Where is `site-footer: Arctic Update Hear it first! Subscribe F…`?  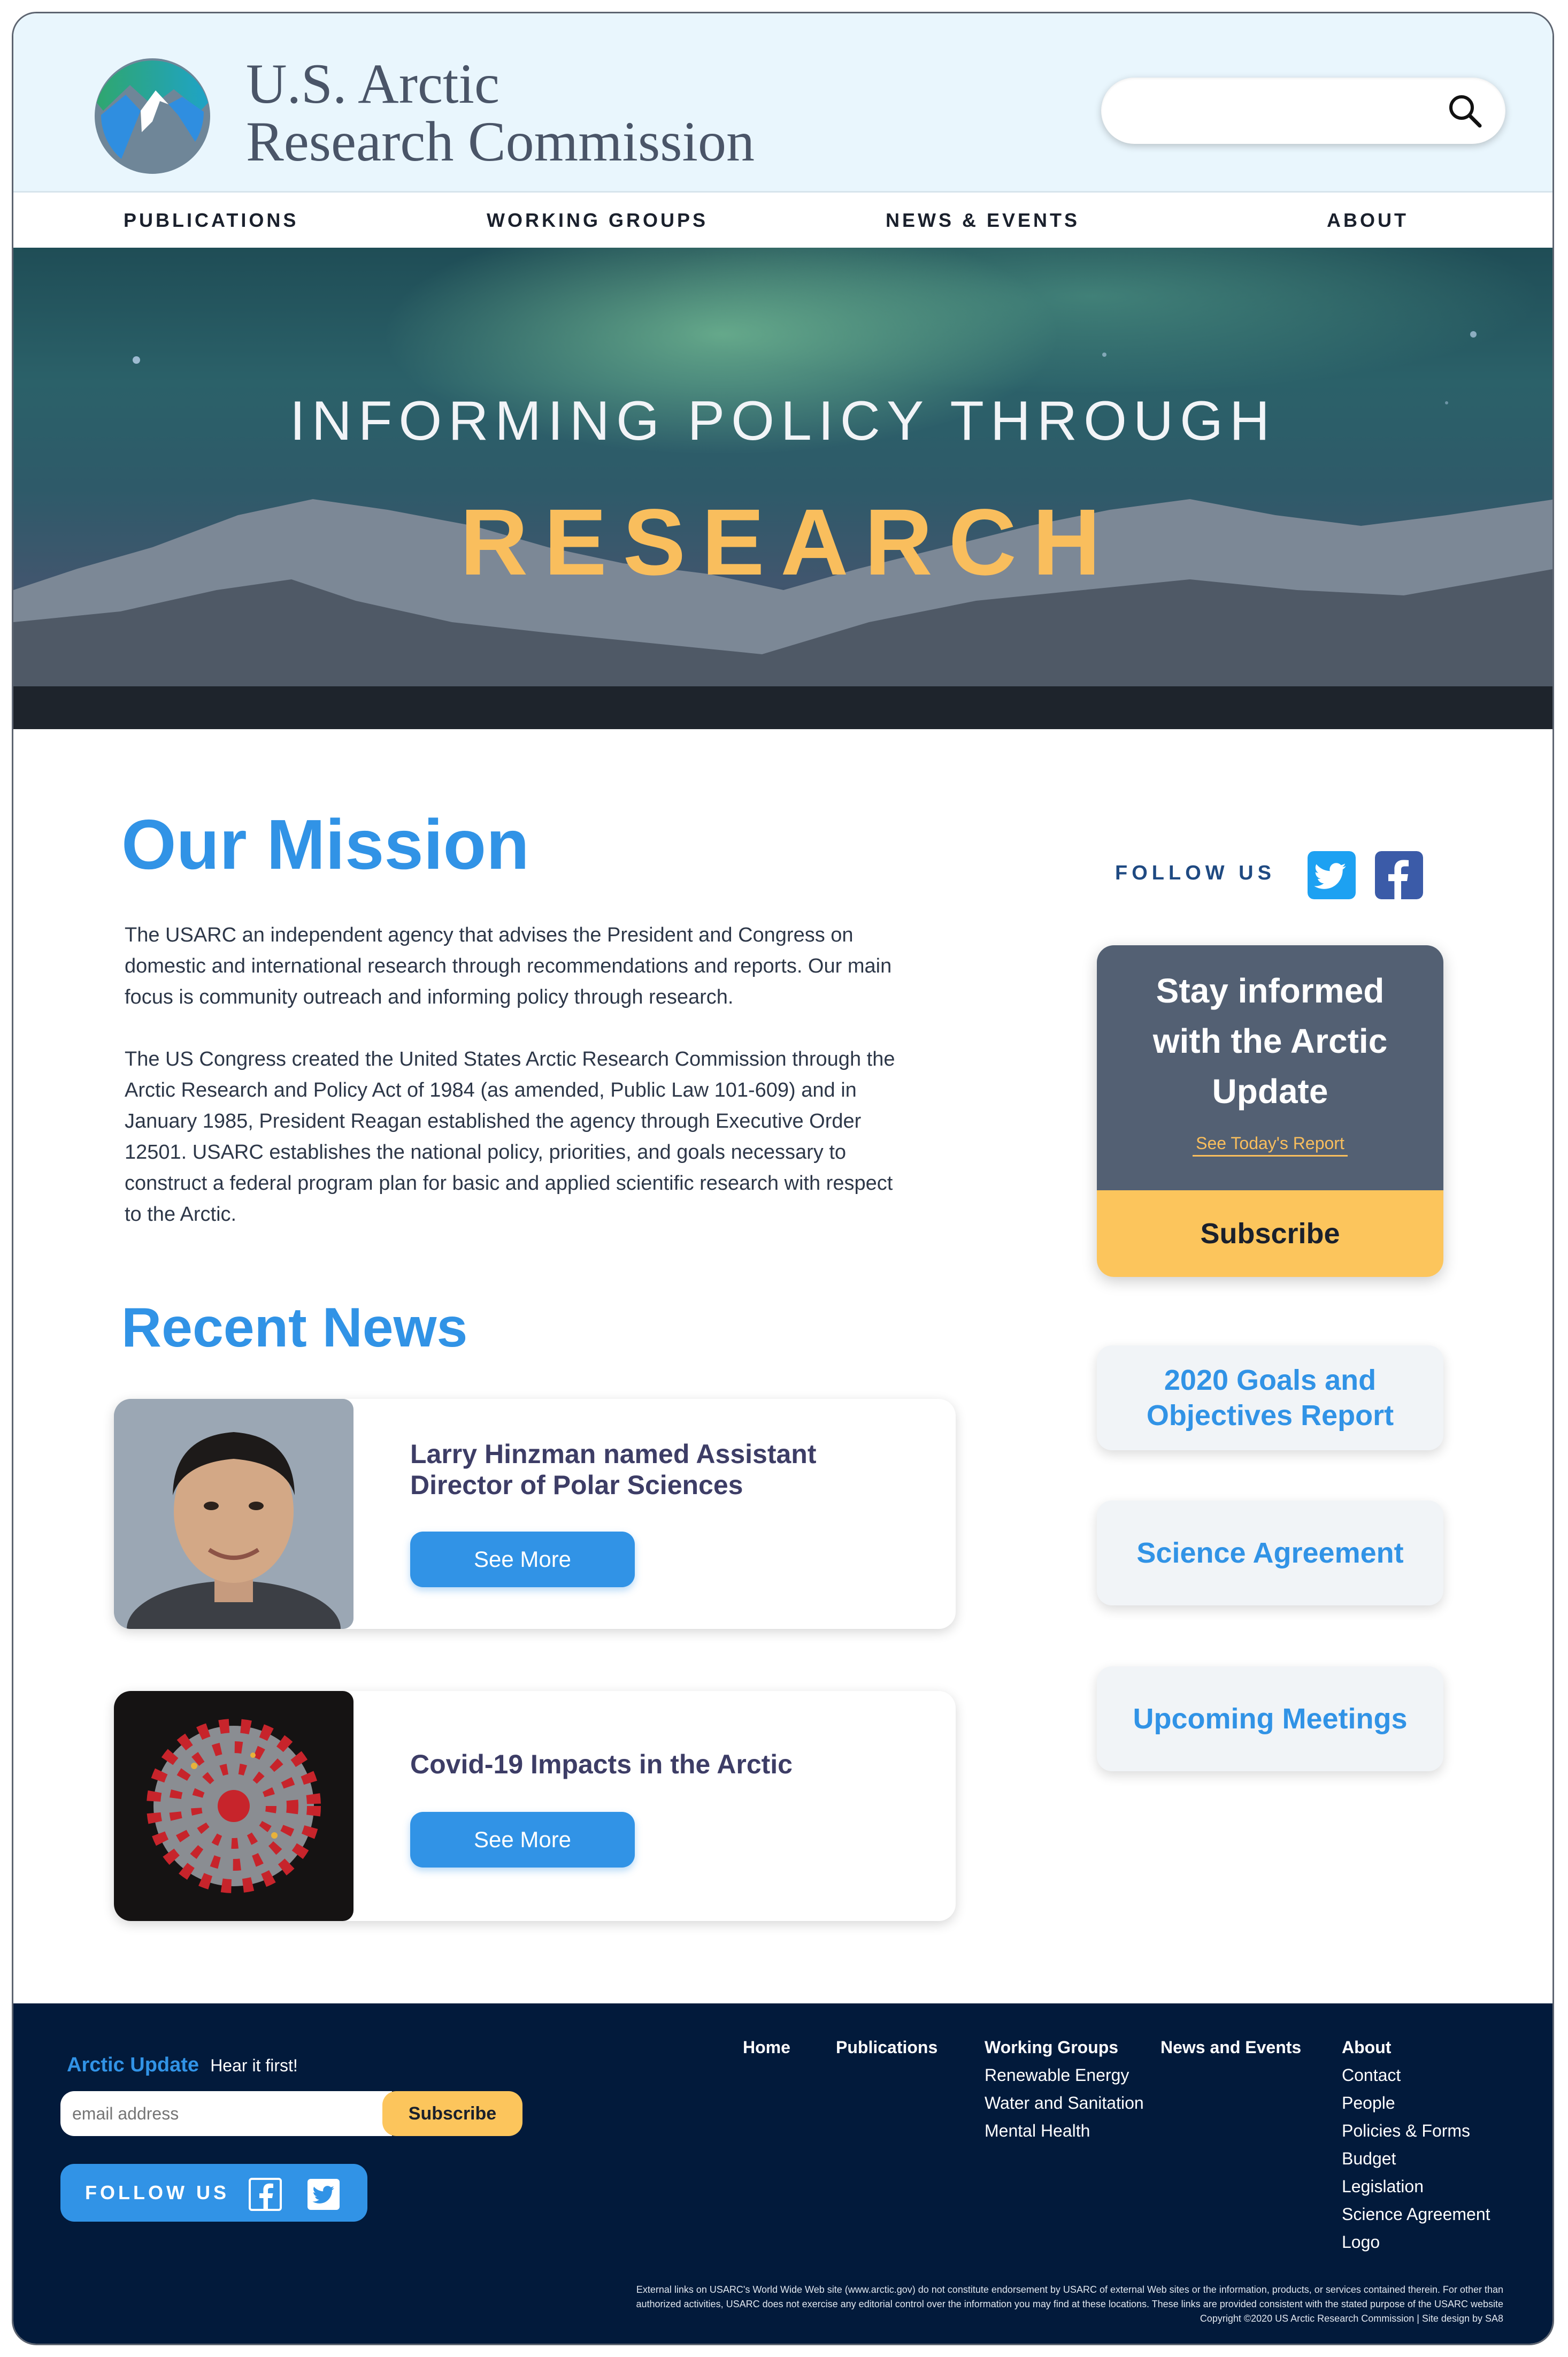
site-footer: Arctic Update Hear it first! Subscribe F… is located at coordinates (783, 2173).